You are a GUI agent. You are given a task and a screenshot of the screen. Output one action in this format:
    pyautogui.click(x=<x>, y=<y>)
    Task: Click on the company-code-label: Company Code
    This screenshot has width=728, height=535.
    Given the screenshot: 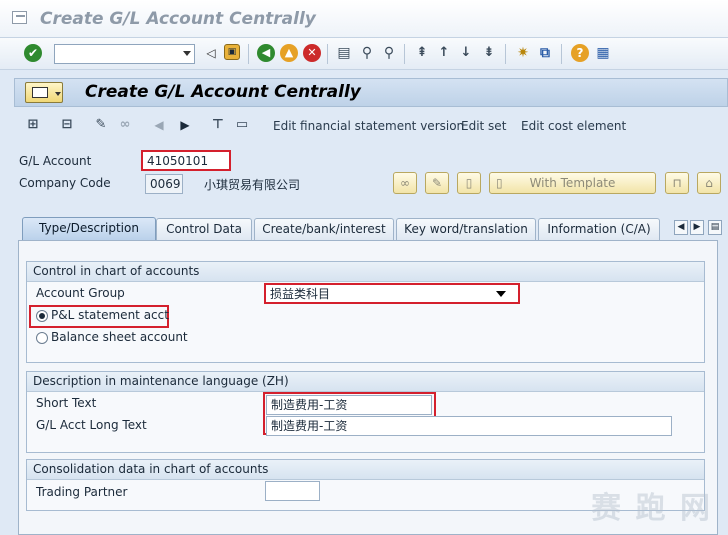 What is the action you would take?
    pyautogui.click(x=65, y=183)
    